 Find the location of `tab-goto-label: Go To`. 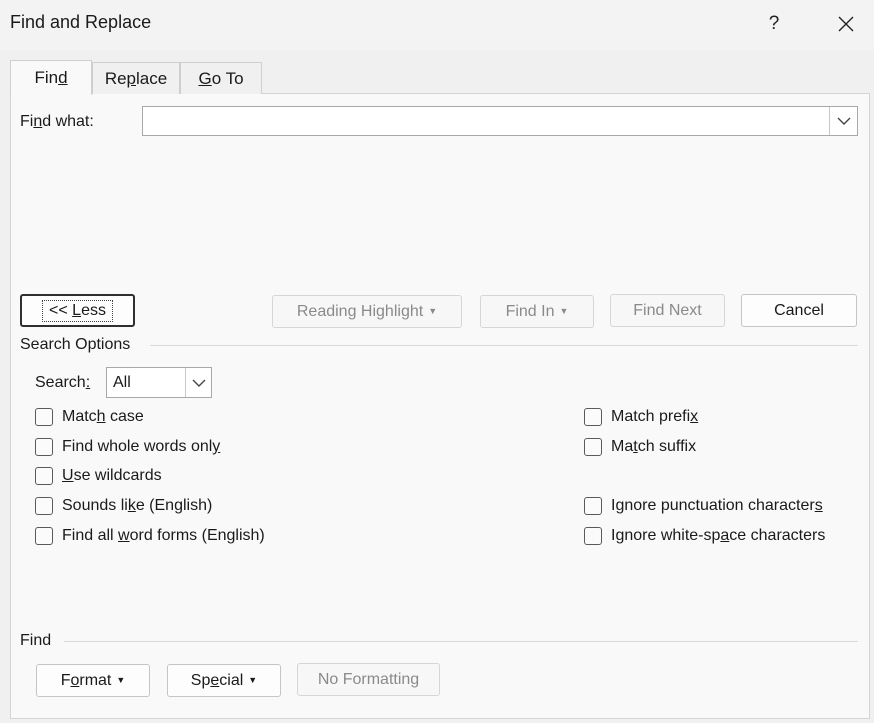

tab-goto-label: Go To is located at coordinates (221, 78).